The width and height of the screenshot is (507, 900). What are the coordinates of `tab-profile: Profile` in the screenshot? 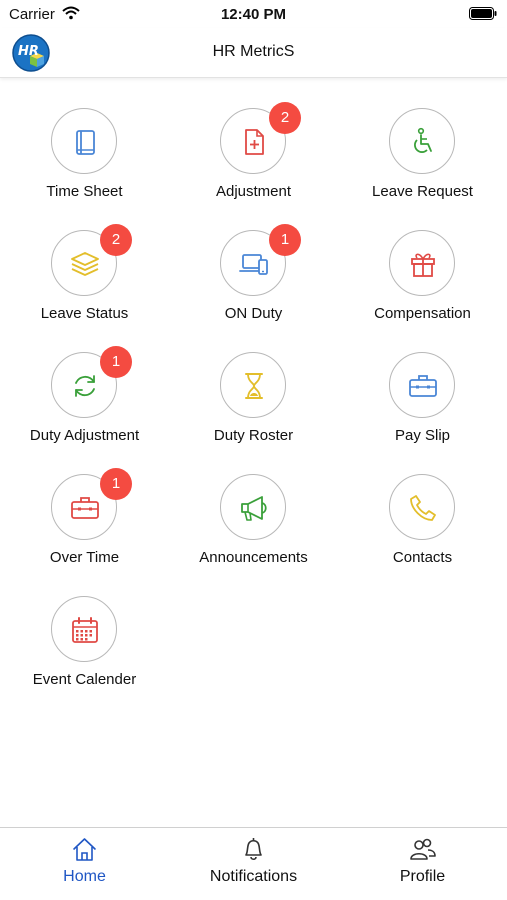 It's located at (422, 864).